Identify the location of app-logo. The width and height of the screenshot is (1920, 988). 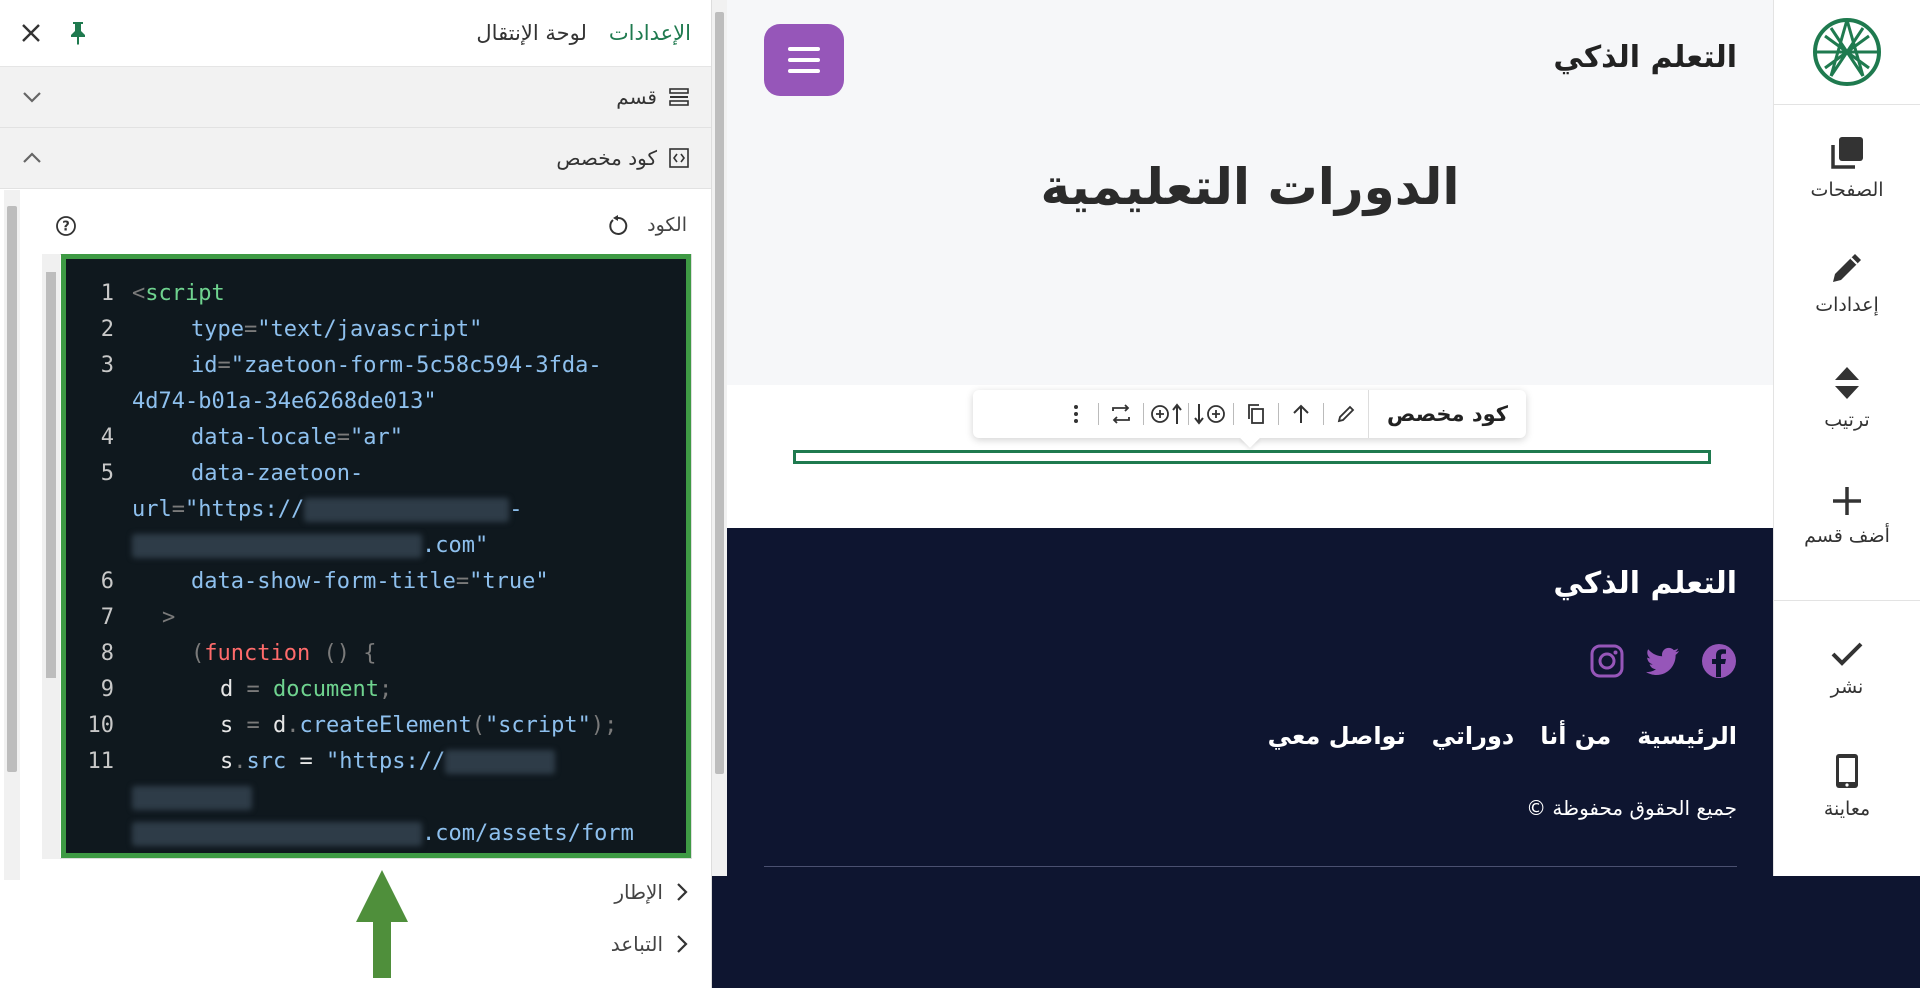
(1847, 52).